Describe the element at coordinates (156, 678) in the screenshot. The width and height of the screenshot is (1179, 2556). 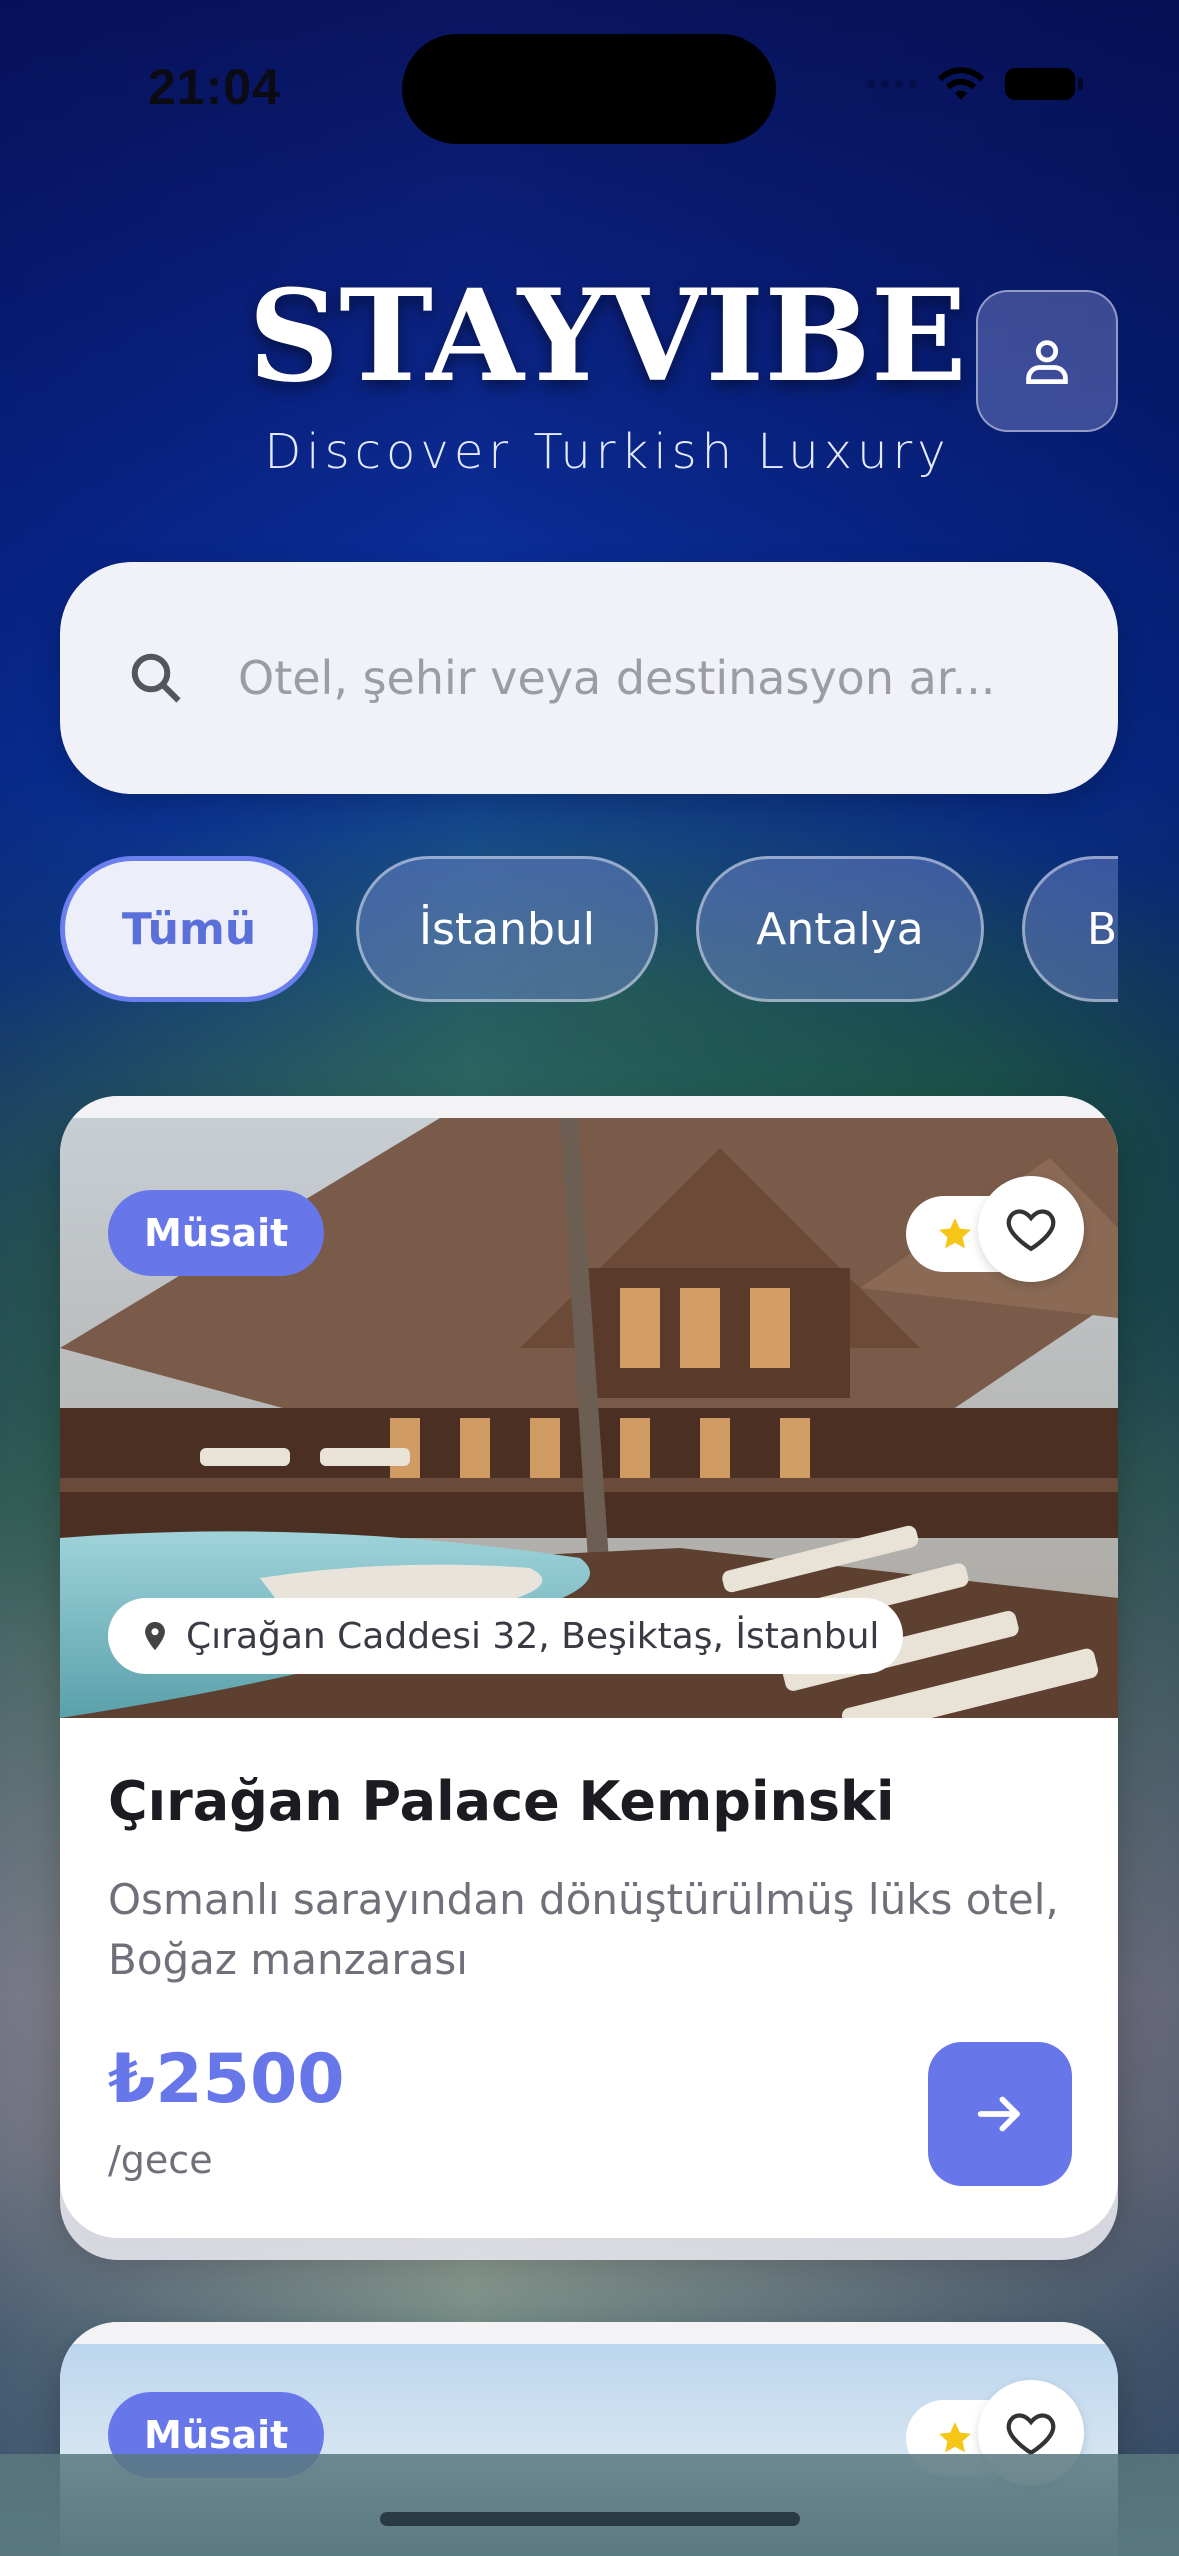
I see `search-icon` at that location.